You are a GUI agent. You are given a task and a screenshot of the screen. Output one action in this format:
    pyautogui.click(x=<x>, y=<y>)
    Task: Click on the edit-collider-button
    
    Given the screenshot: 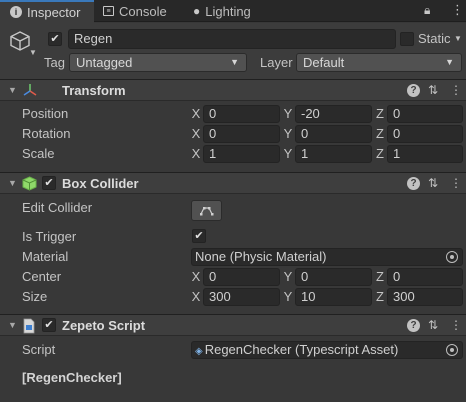 What is the action you would take?
    pyautogui.click(x=206, y=210)
    